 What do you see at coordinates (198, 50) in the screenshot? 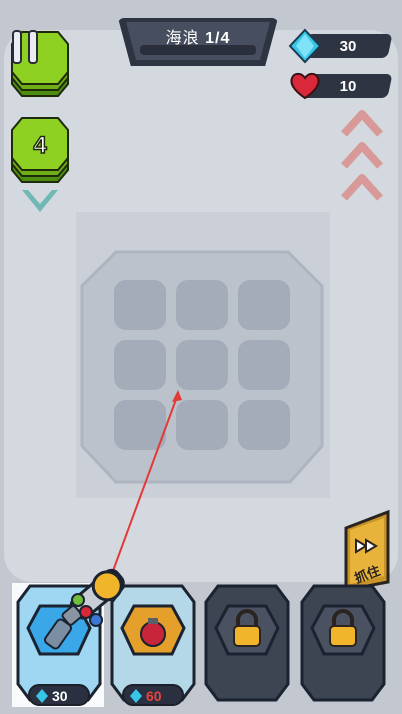
I see `wave-progress-bar` at bounding box center [198, 50].